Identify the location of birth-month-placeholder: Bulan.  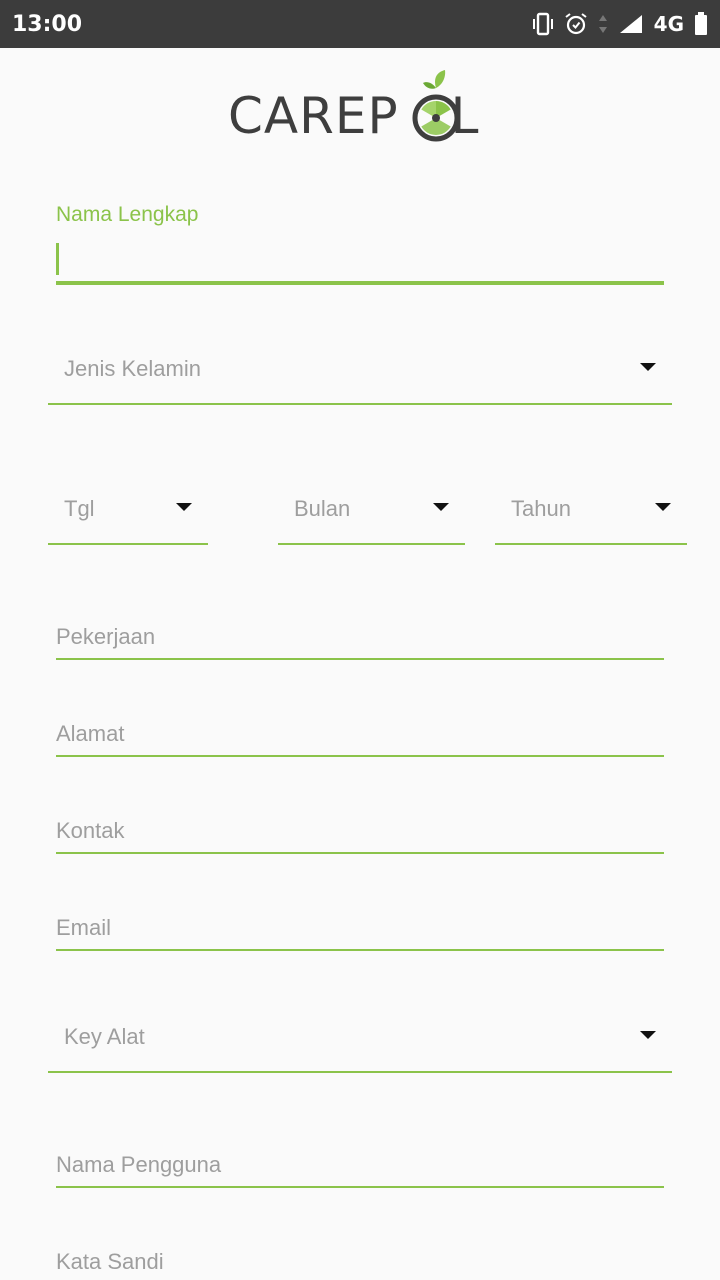
(322, 508).